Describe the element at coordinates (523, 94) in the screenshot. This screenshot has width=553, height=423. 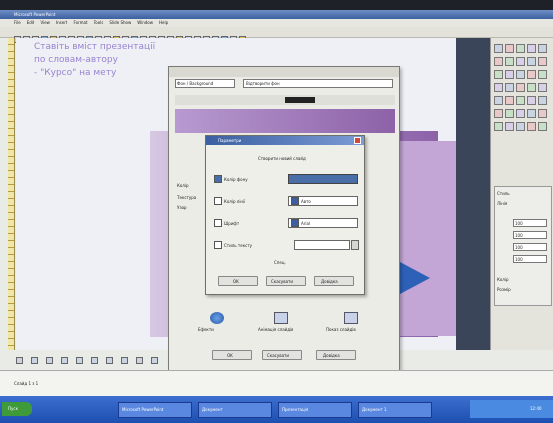
I see `panel-icon-grid` at that location.